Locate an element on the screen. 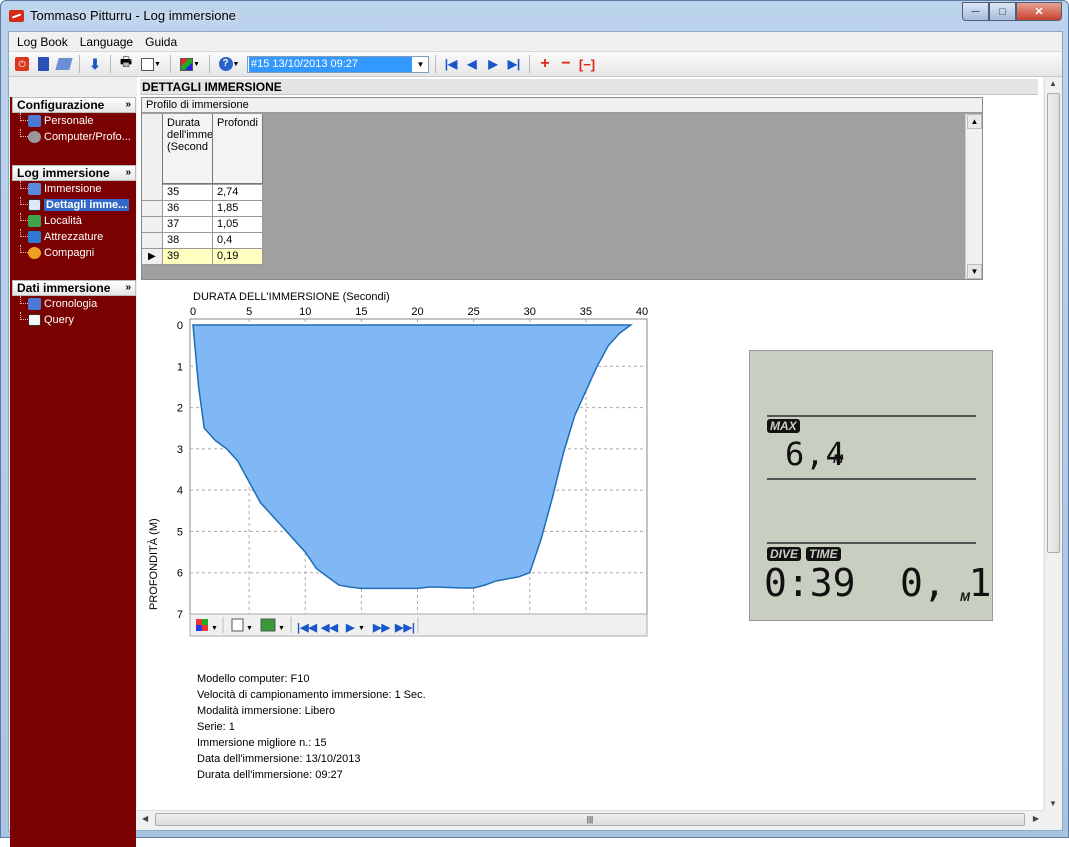 This screenshot has height=847, width=1069. cell-depth: 0,19 is located at coordinates (238, 257).